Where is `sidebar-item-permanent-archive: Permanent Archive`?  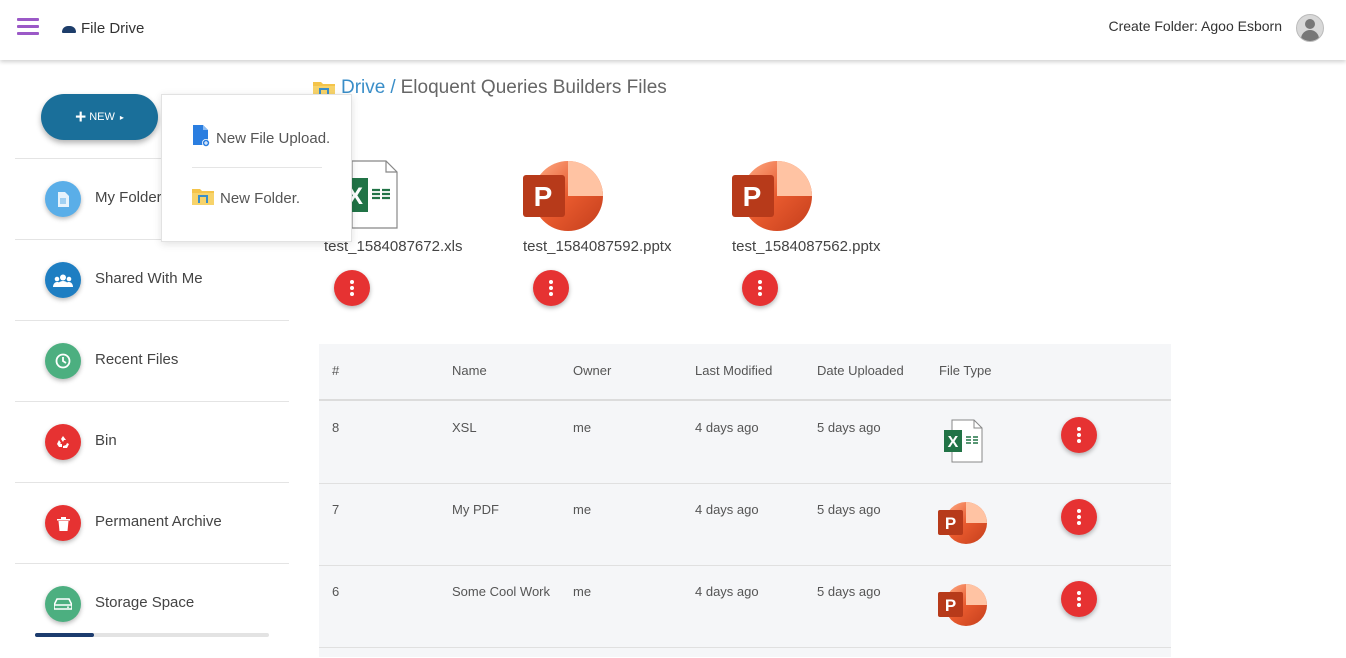
sidebar-item-permanent-archive: Permanent Archive is located at coordinates (152, 522).